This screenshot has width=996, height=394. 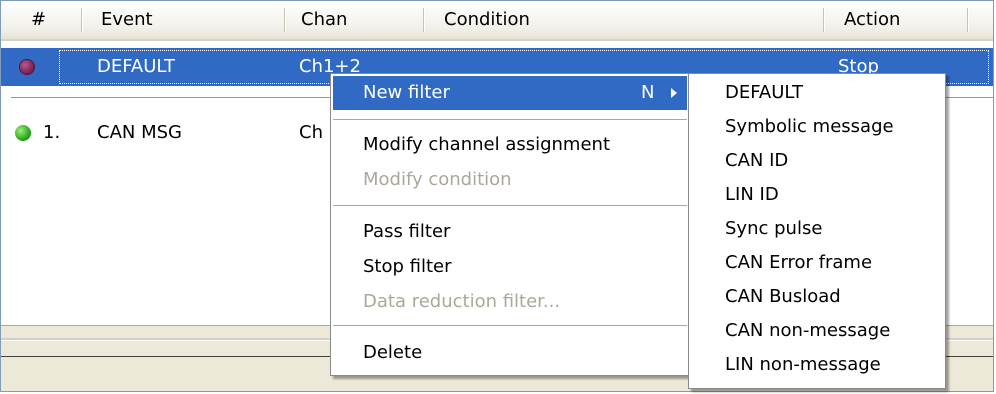 What do you see at coordinates (747, 93) in the screenshot?
I see `submenu-item-default: DEFAULT` at bounding box center [747, 93].